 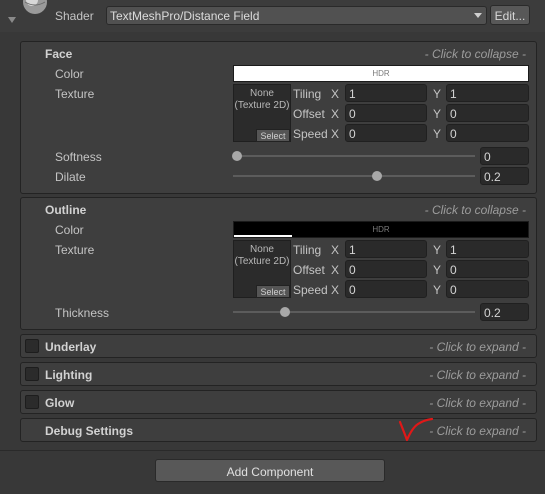 I want to click on face-texture-label: Texture, so click(x=75, y=94).